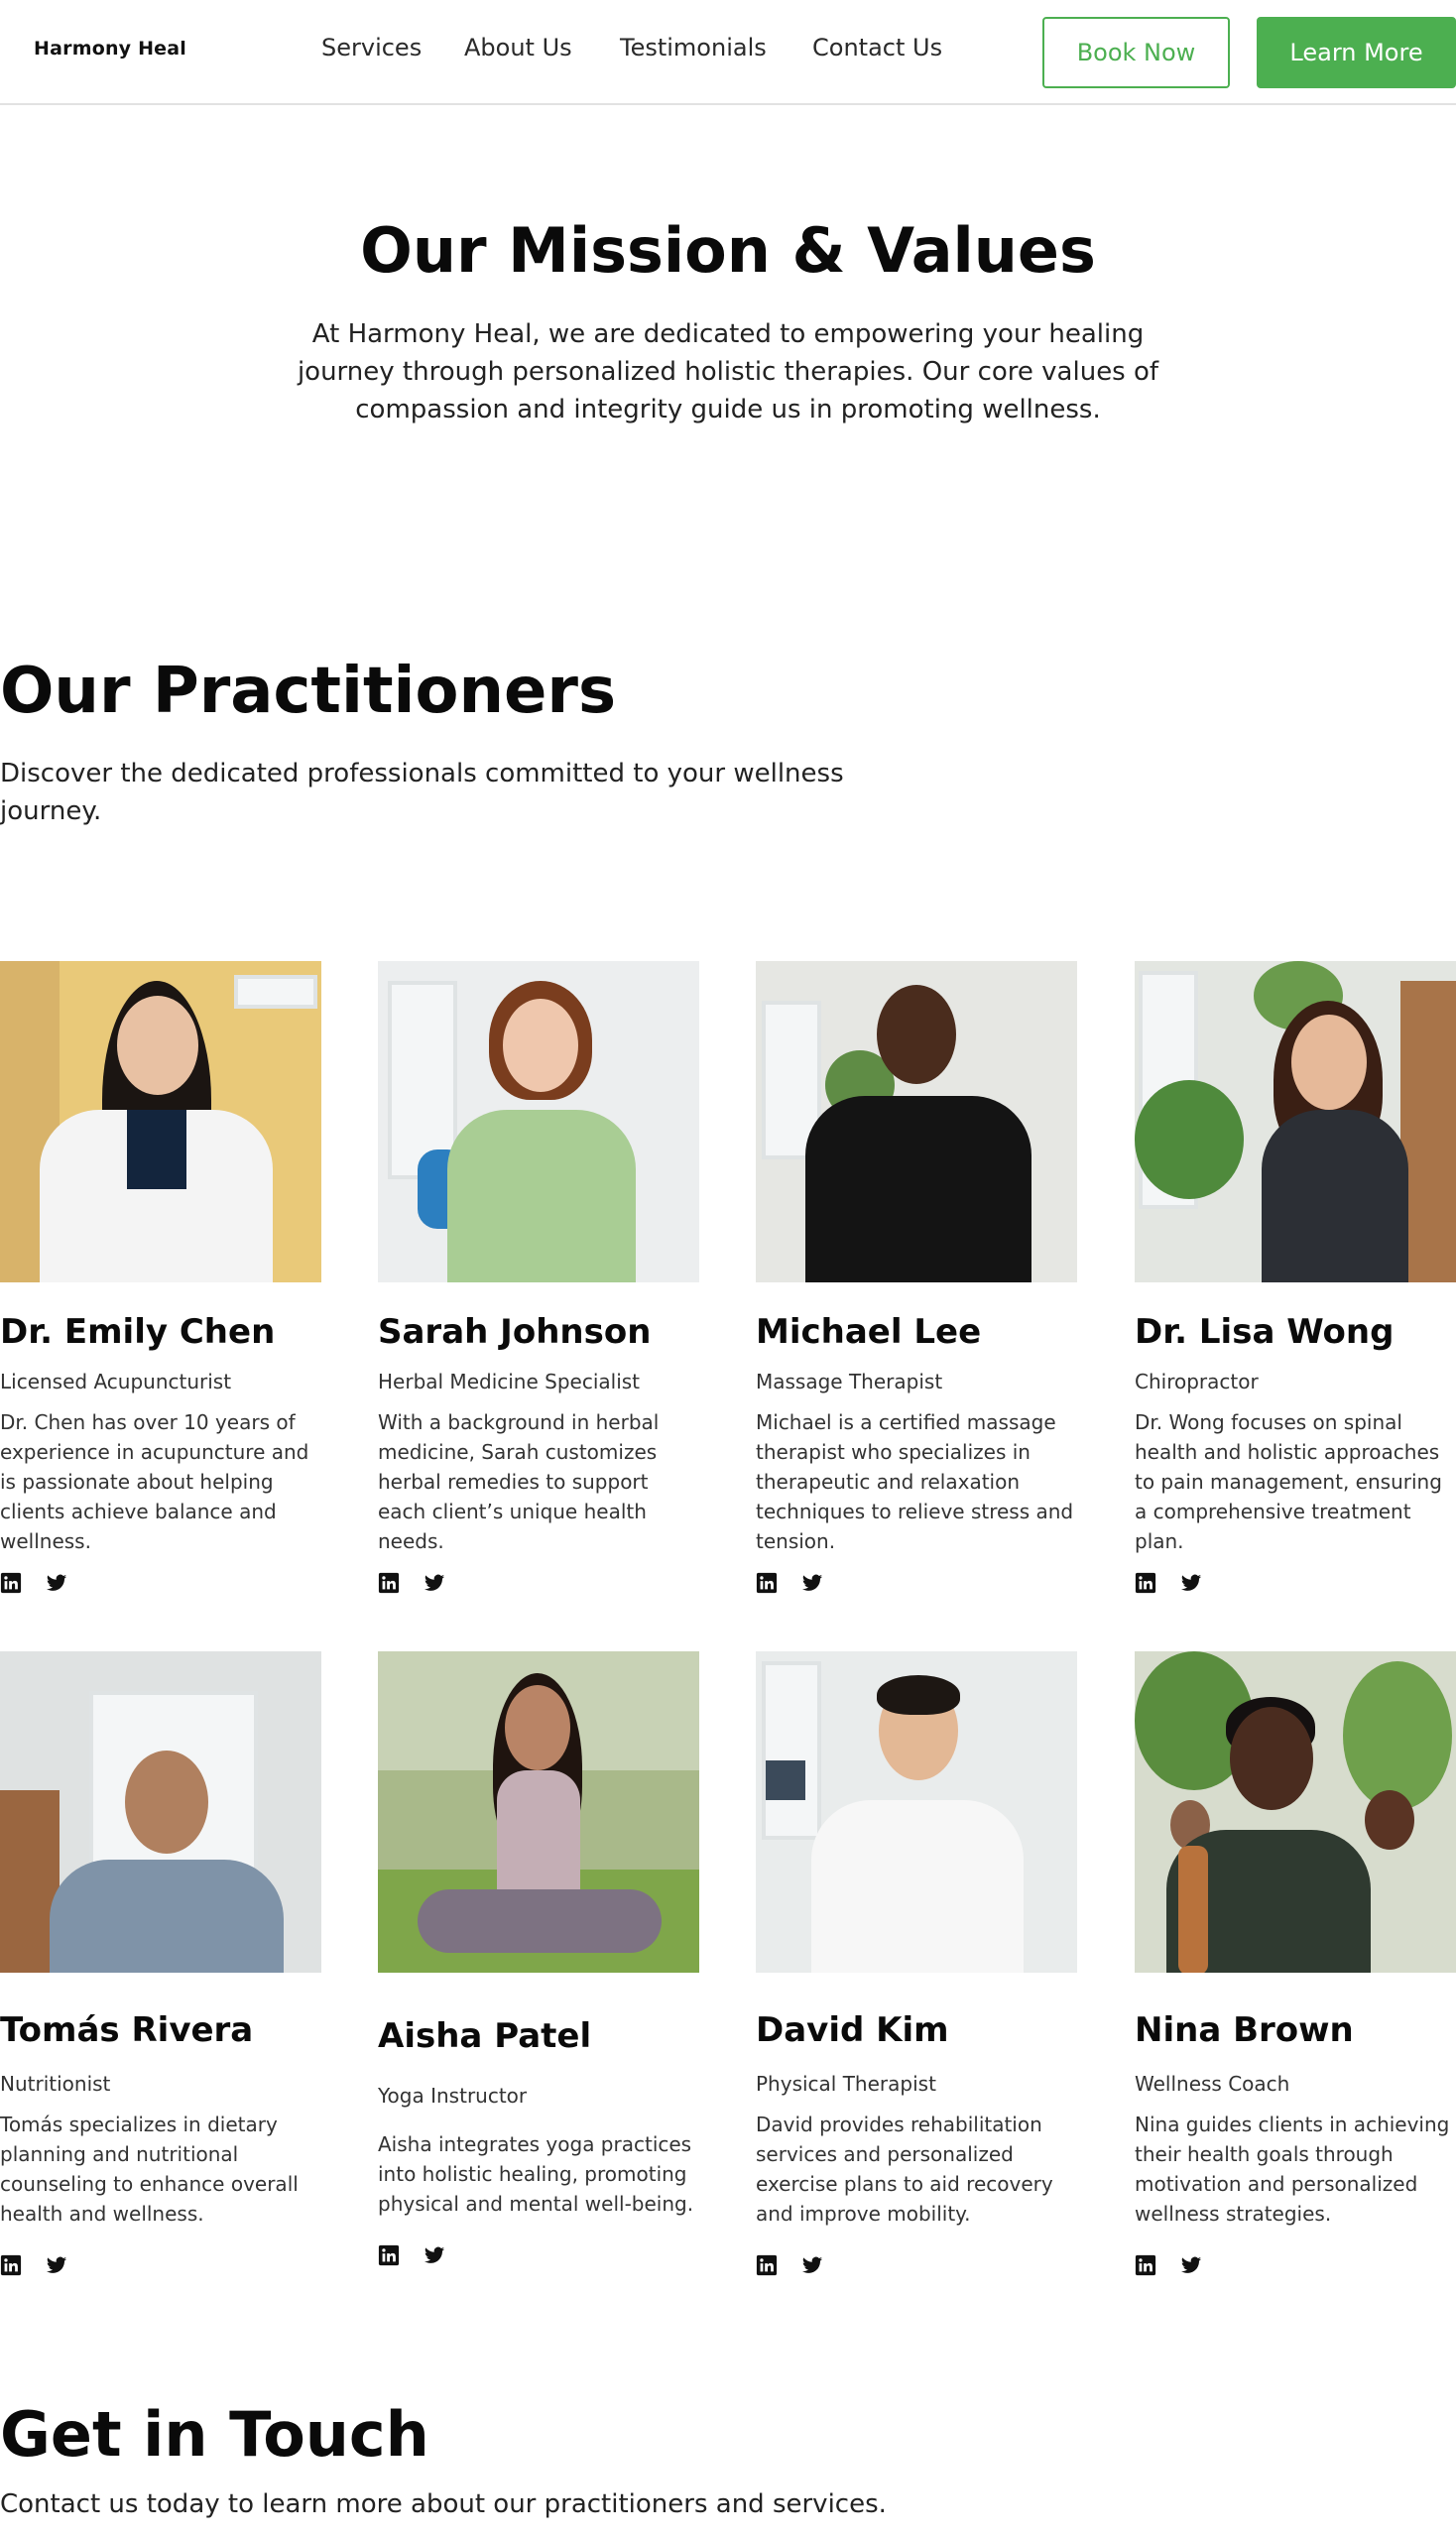  I want to click on contact-title: Get in Touch, so click(214, 2434).